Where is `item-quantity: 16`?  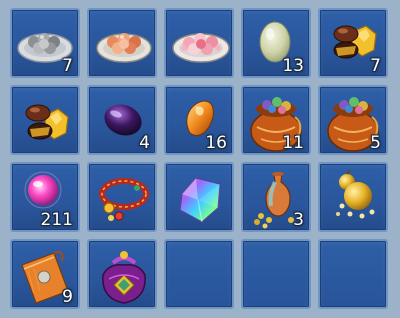 item-quantity: 16 is located at coordinates (216, 143).